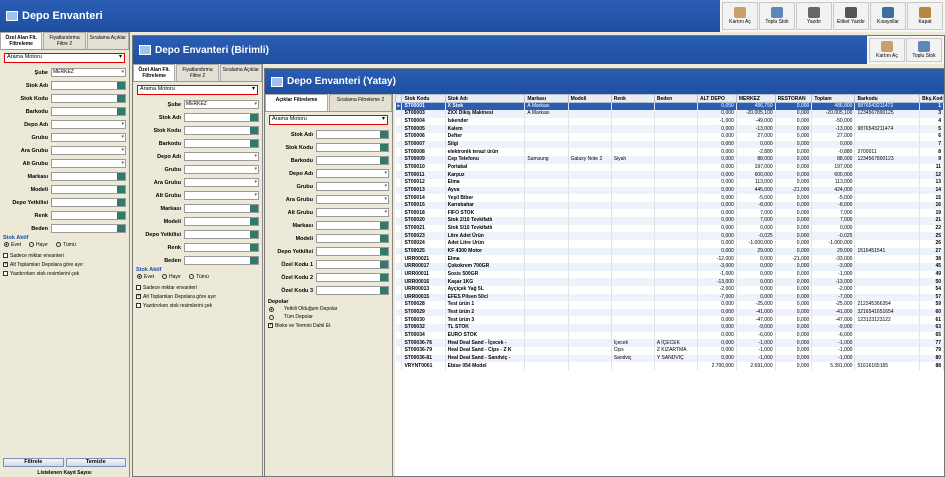 The width and height of the screenshot is (945, 477). What do you see at coordinates (64, 58) in the screenshot?
I see `search-engine-select: Arama Motoru` at bounding box center [64, 58].